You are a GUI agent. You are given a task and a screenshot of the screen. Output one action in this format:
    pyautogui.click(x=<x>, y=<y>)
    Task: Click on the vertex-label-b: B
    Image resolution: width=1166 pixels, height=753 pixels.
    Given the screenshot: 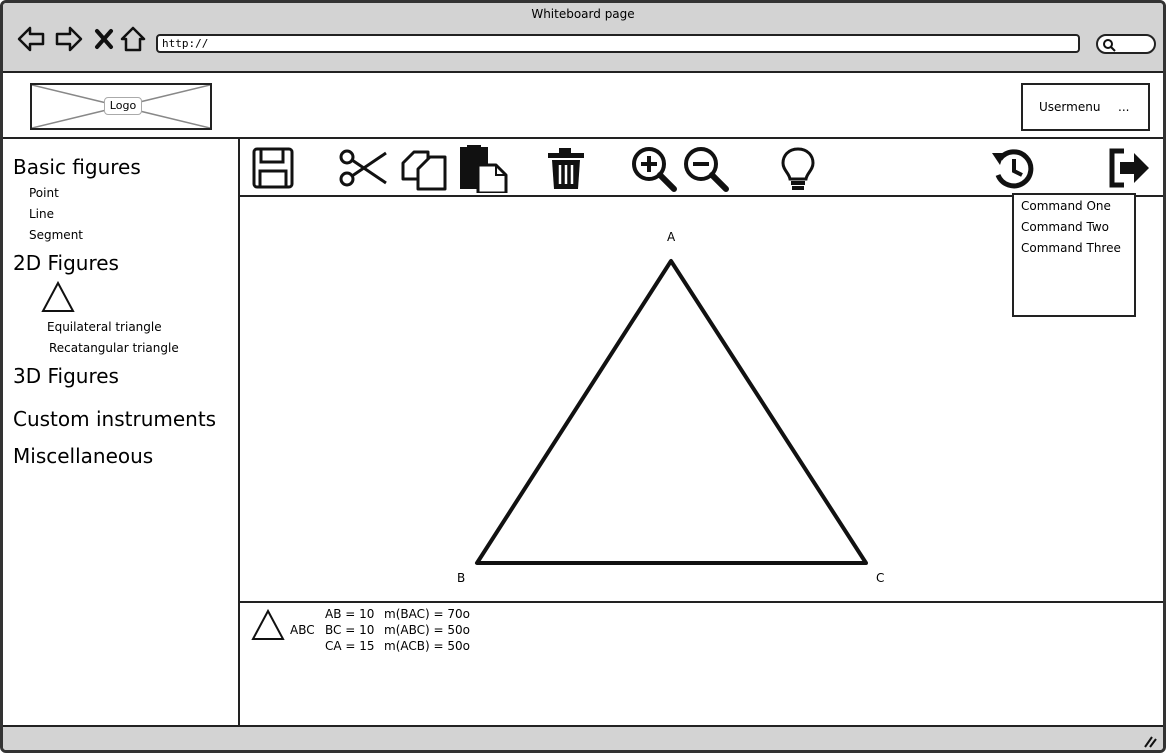 What is the action you would take?
    pyautogui.click(x=461, y=578)
    